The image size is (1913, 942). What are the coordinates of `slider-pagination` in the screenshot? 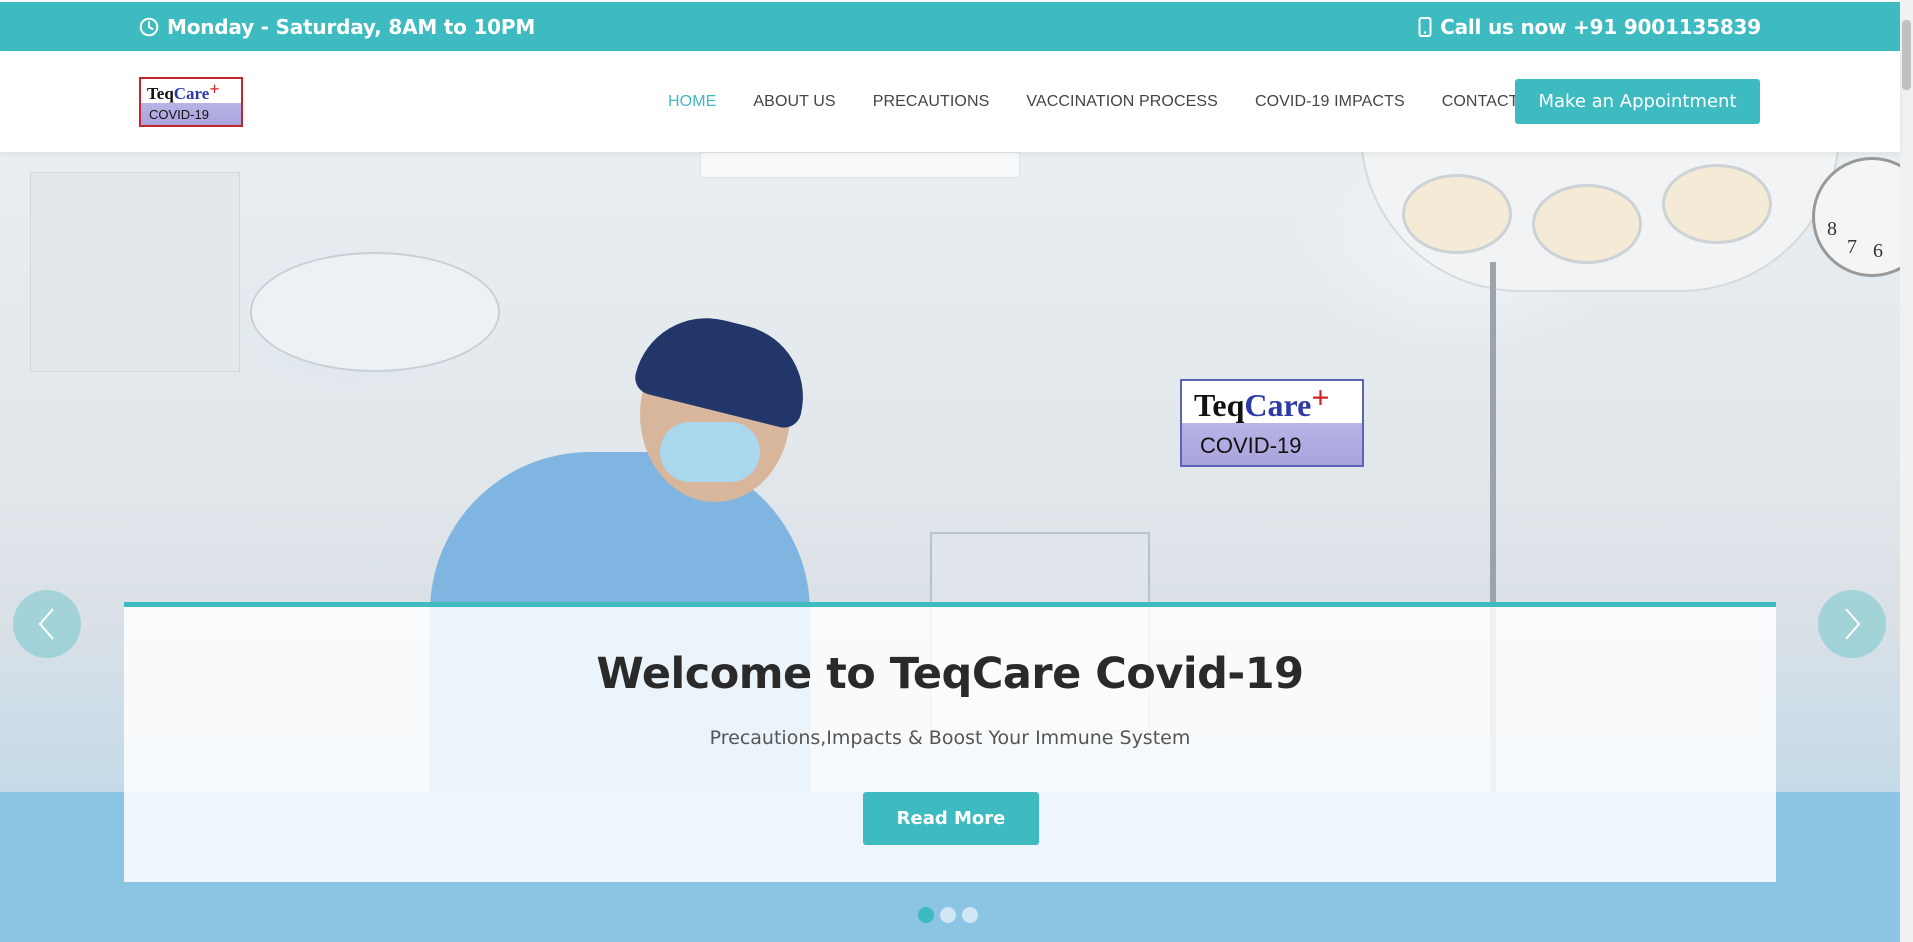 It's located at (948, 915).